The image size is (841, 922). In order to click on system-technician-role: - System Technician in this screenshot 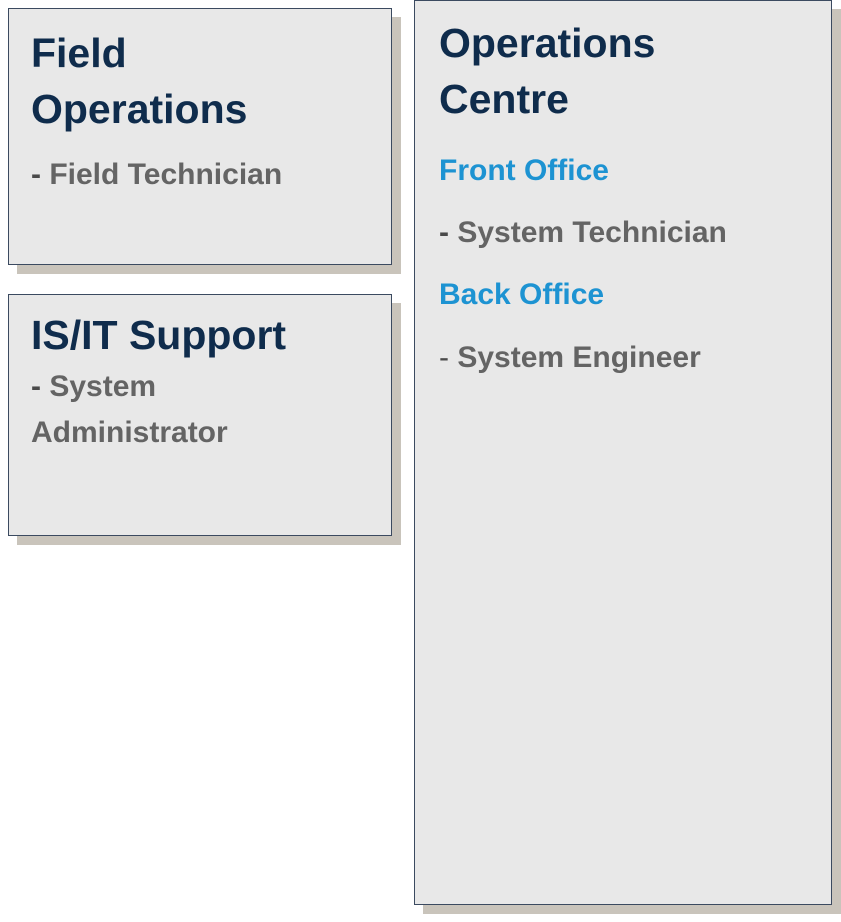, I will do `click(583, 233)`.